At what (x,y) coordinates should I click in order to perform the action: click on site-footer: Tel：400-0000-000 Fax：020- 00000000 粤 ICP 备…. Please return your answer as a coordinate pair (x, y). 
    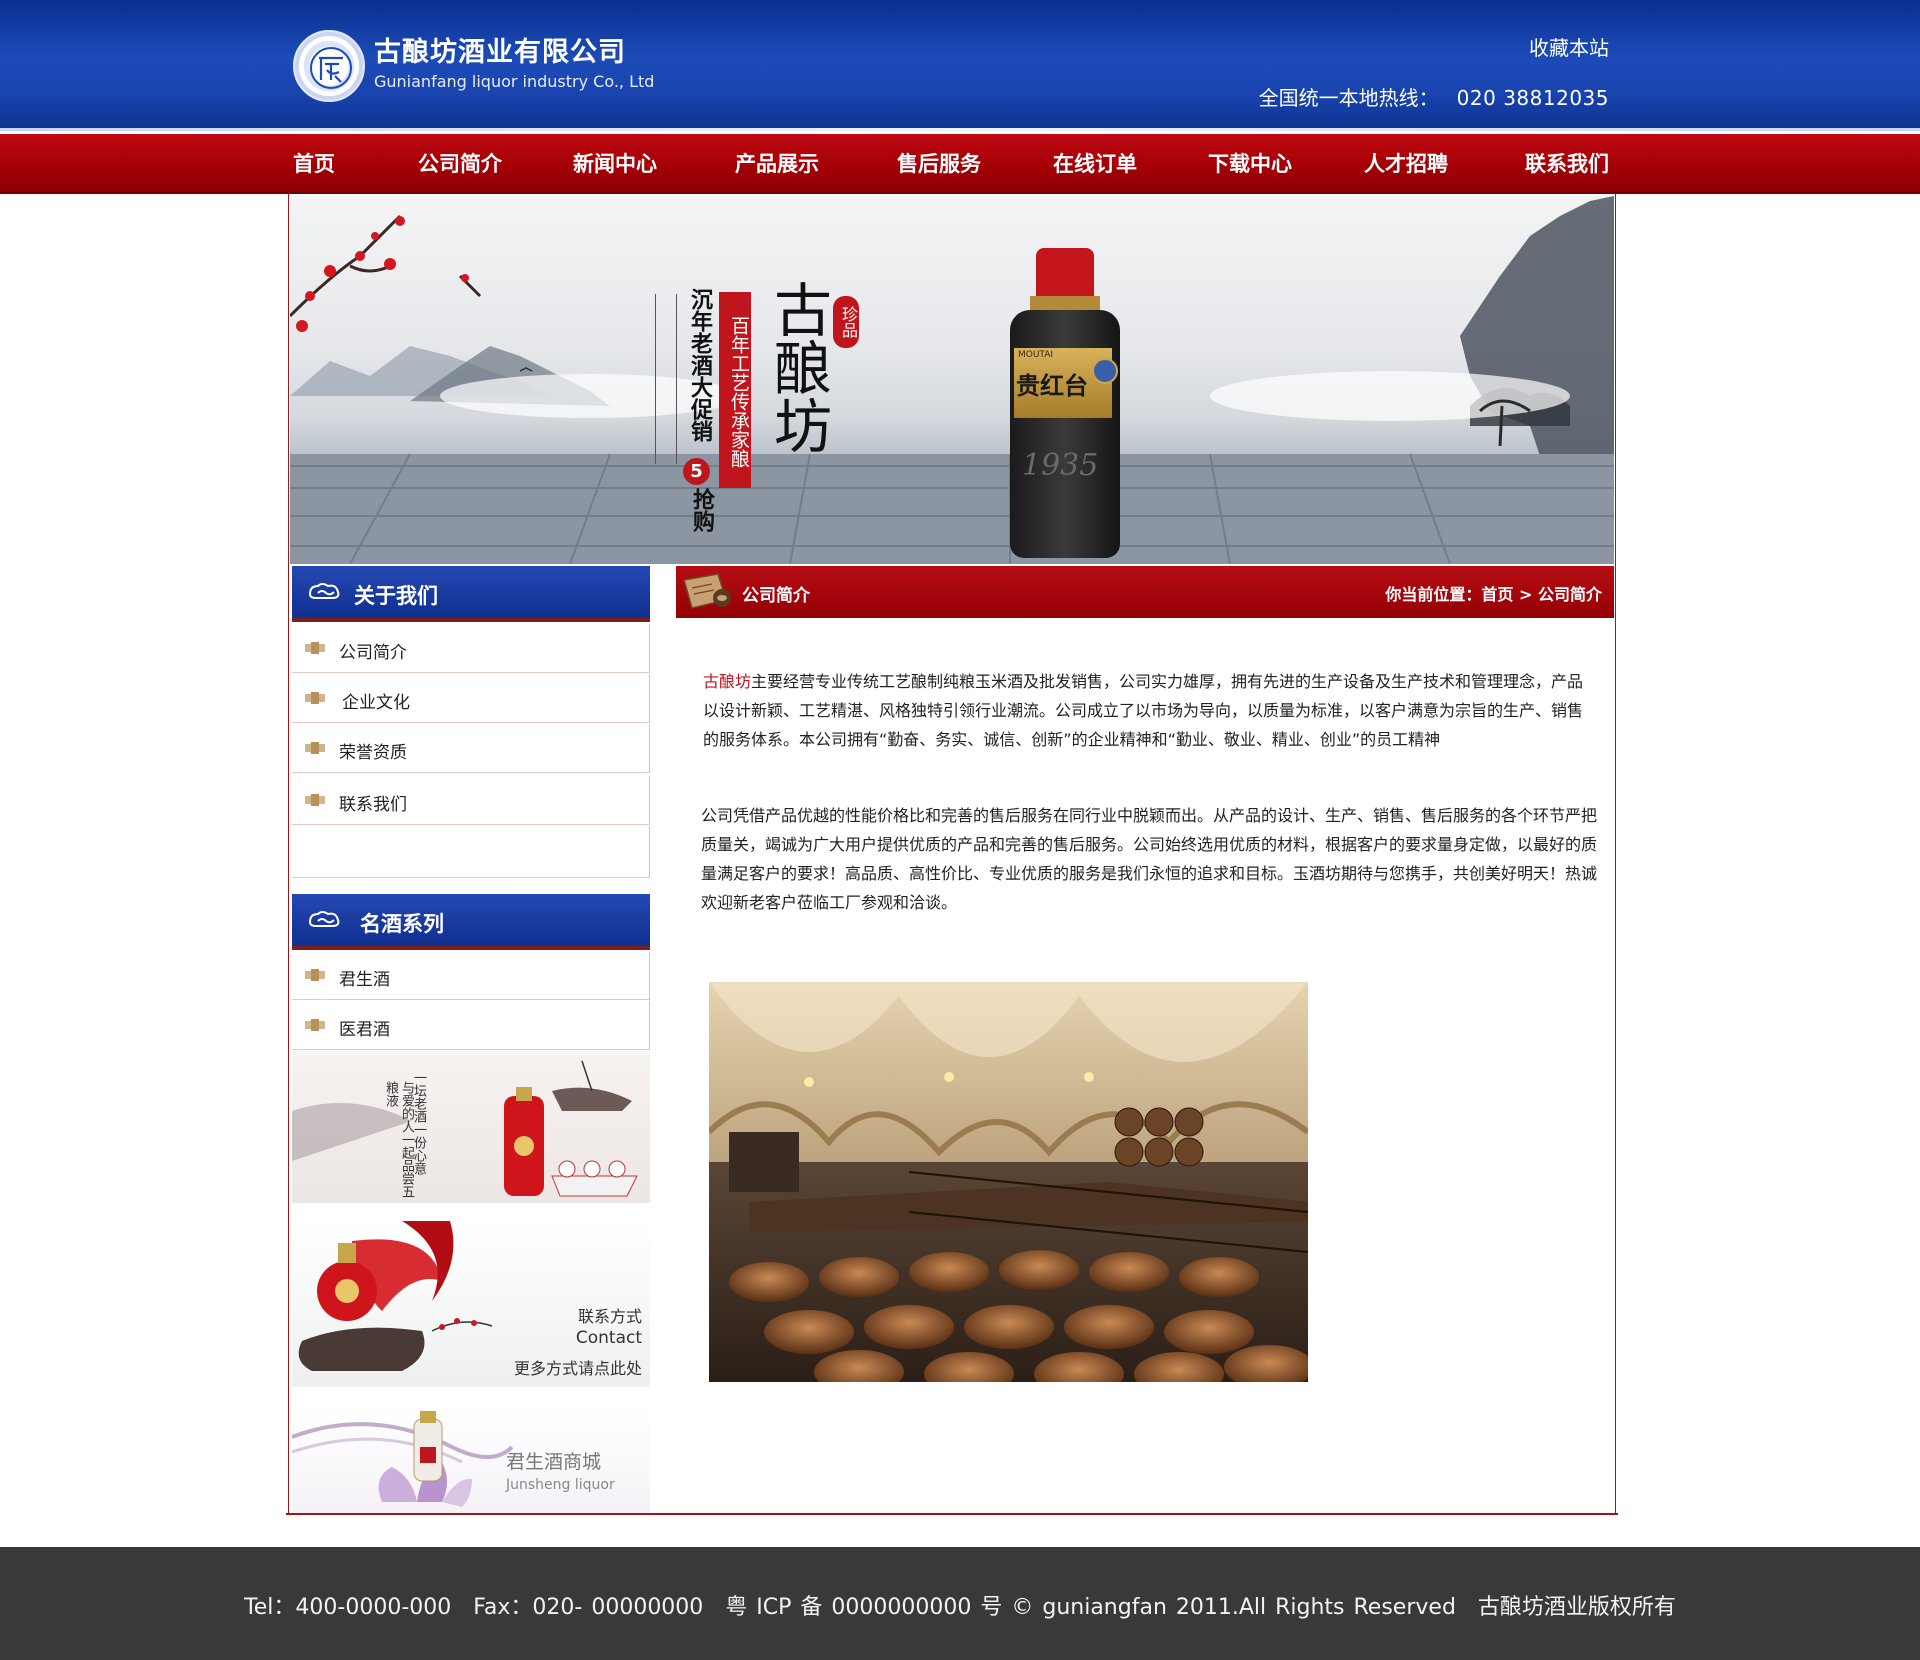
    Looking at the image, I should click on (960, 1603).